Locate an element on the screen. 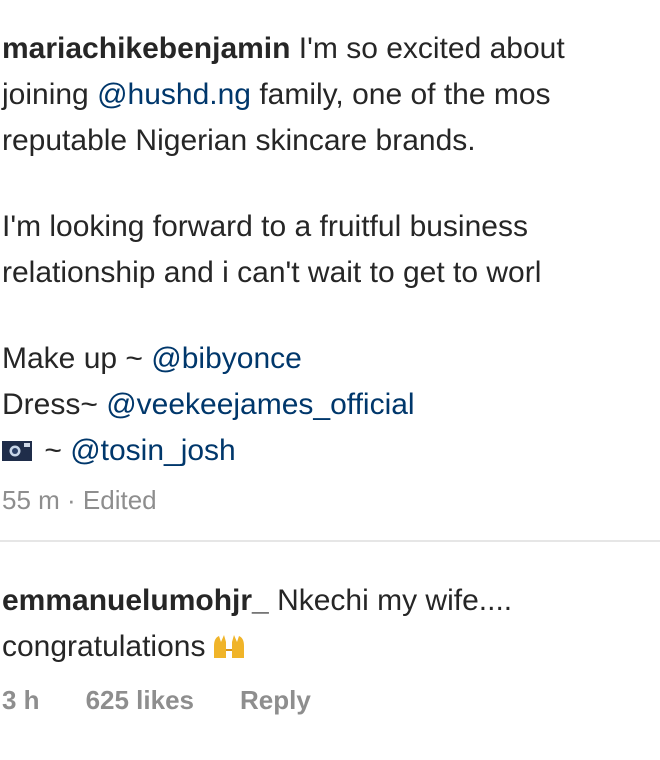 The width and height of the screenshot is (660, 760). mention-link-hushd: @hushd.ng is located at coordinates (174, 94).